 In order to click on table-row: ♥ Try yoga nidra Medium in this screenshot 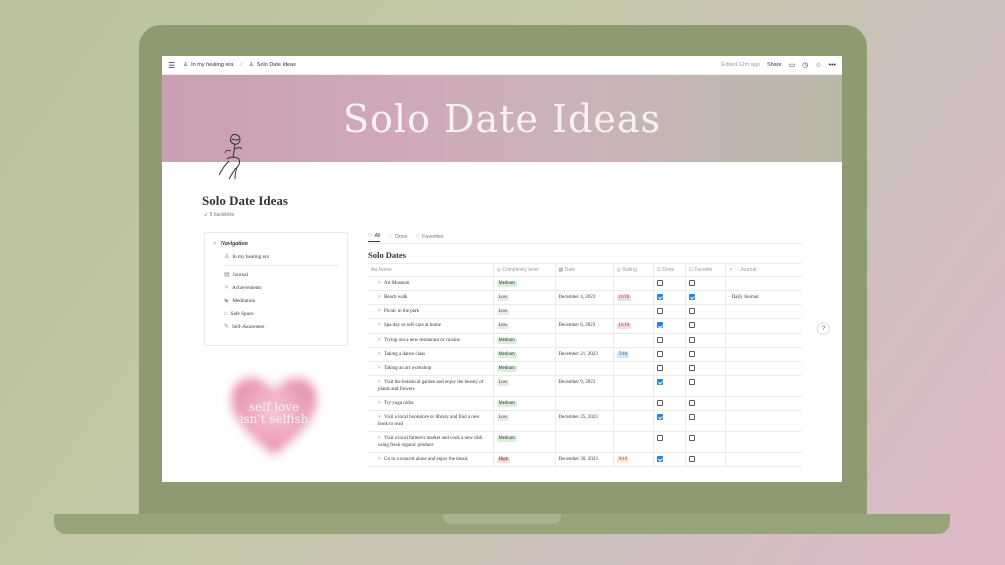, I will do `click(585, 404)`.